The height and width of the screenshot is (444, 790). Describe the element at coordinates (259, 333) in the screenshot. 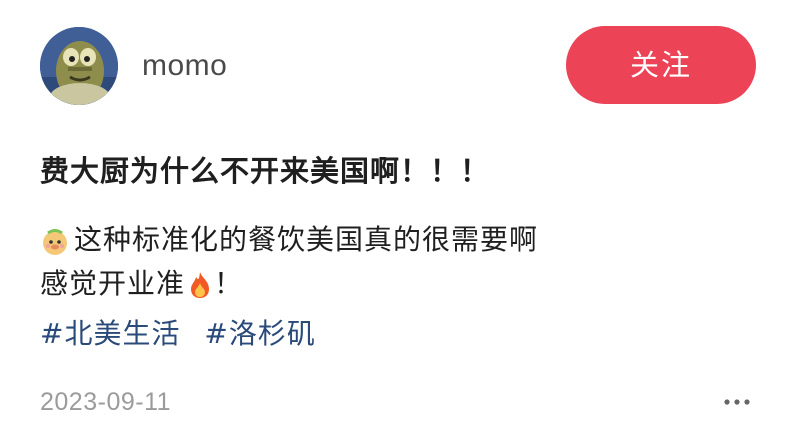

I see `tag-luoshanji: #洛杉矶` at that location.